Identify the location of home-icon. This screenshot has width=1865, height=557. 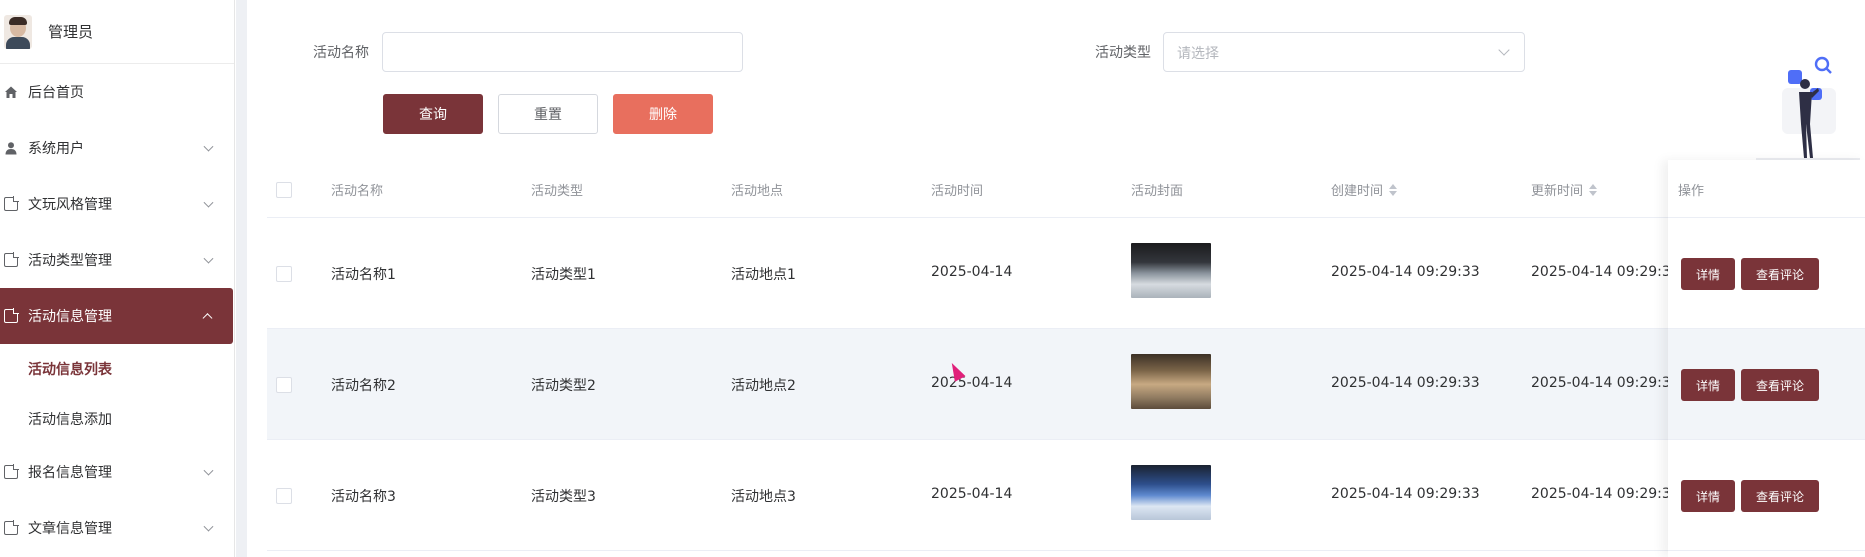
(11, 92).